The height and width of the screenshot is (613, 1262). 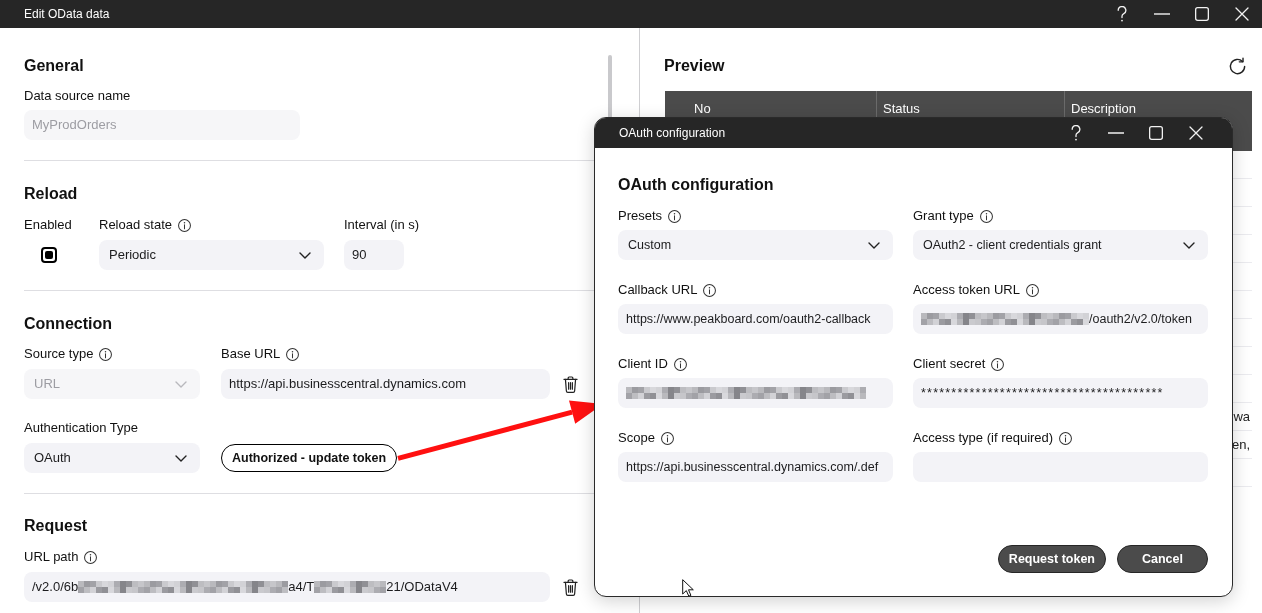 I want to click on column-header: No, so click(x=702, y=109).